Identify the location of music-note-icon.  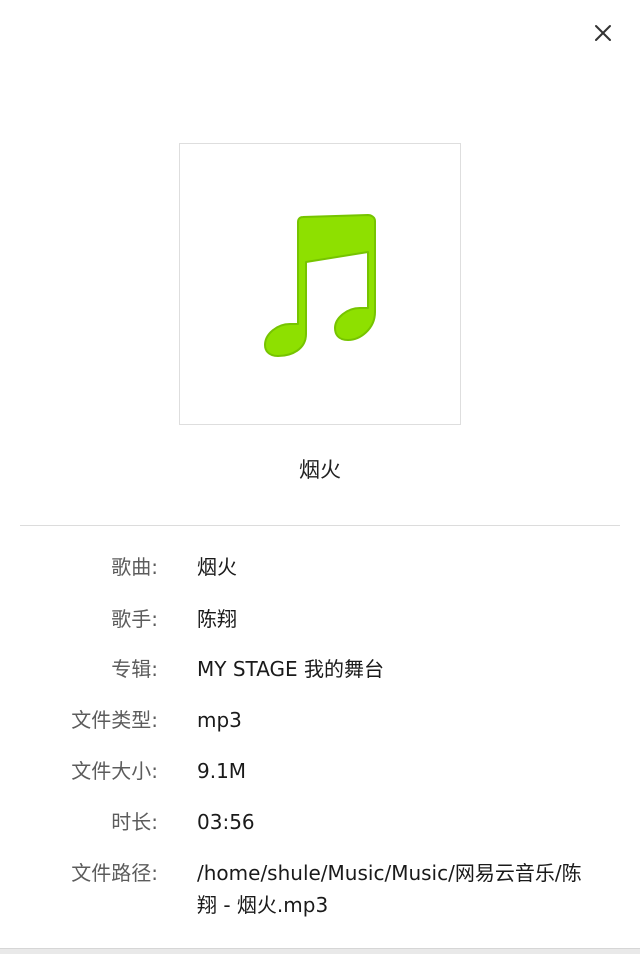
(320, 285).